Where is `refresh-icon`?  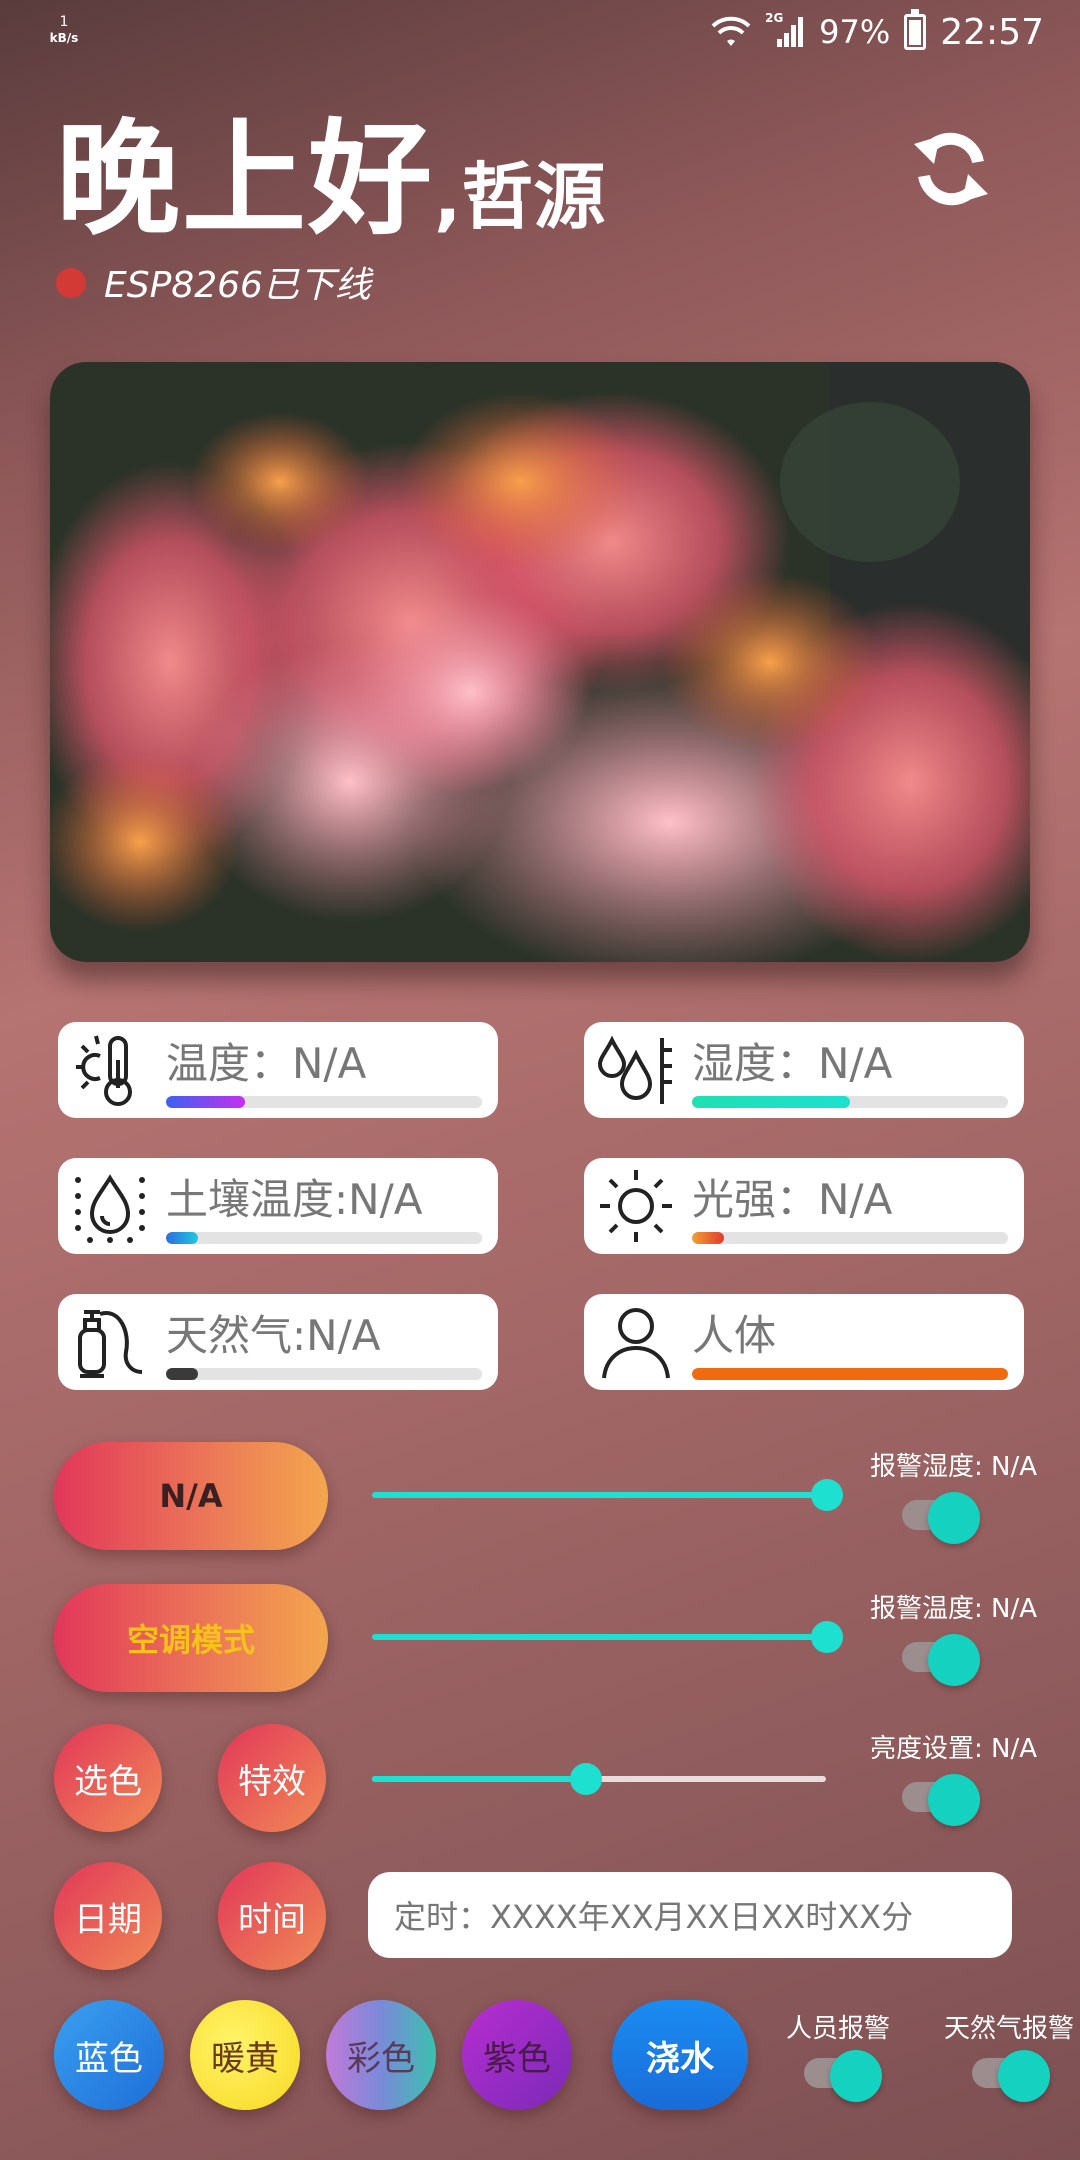 refresh-icon is located at coordinates (951, 169).